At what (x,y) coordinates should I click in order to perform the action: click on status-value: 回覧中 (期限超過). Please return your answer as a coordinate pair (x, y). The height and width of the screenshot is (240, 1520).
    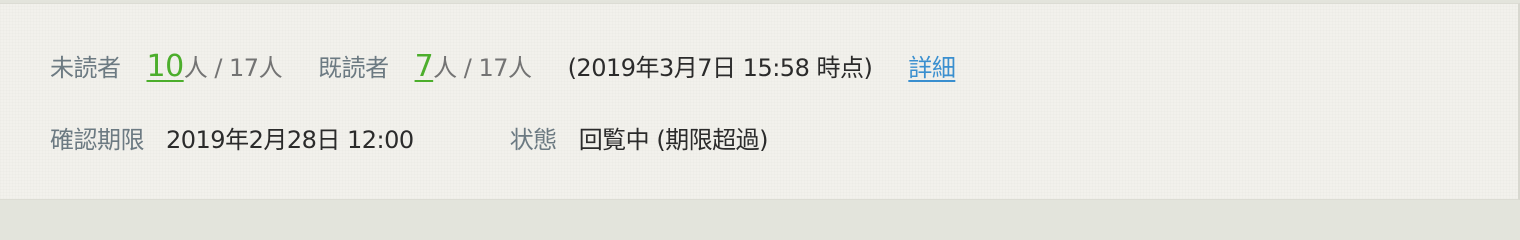
    Looking at the image, I should click on (673, 140).